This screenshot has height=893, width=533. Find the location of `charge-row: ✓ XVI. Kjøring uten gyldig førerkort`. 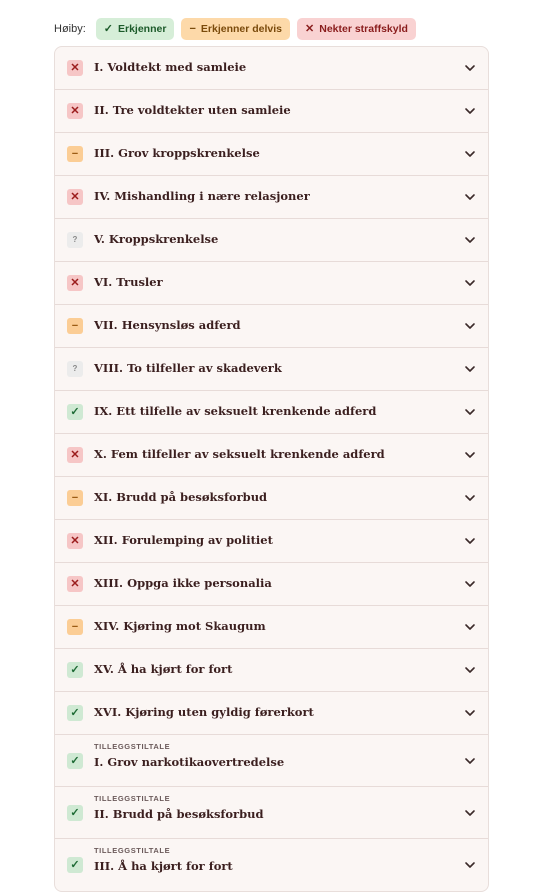

charge-row: ✓ XVI. Kjøring uten gyldig førerkort is located at coordinates (271, 713).